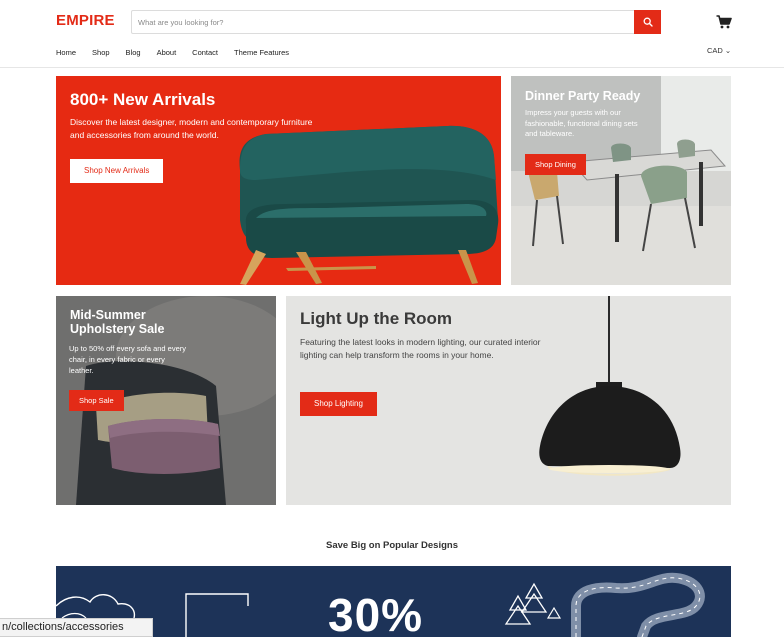  I want to click on nav-blog: Blog, so click(133, 52).